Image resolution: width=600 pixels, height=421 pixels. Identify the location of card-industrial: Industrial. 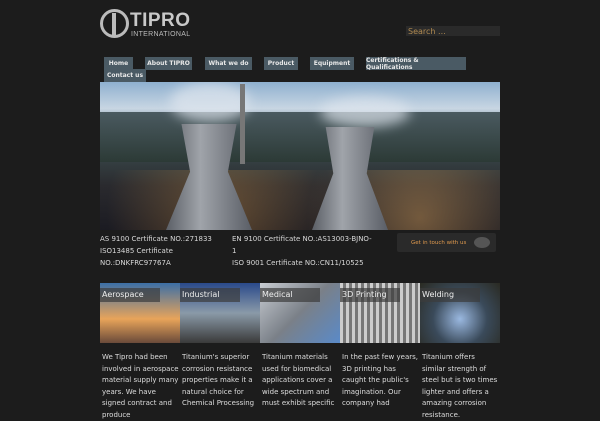
(220, 313).